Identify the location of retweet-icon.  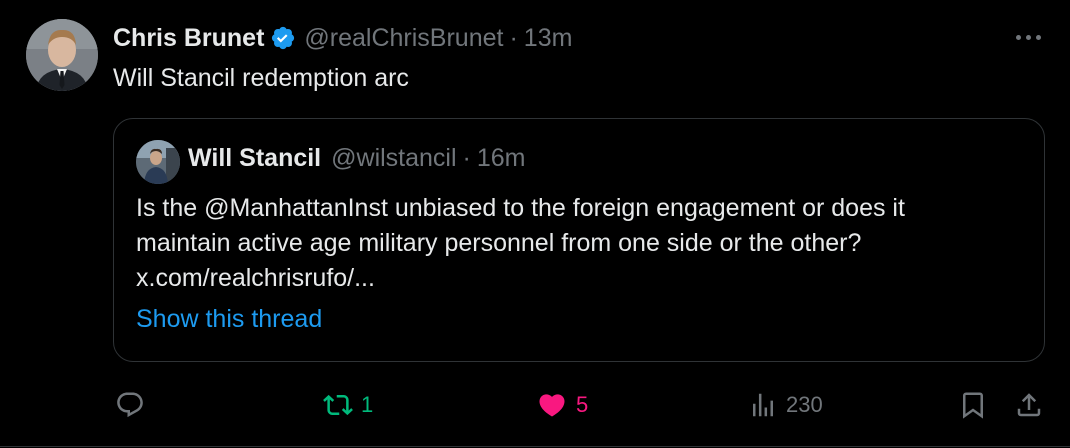
(338, 405).